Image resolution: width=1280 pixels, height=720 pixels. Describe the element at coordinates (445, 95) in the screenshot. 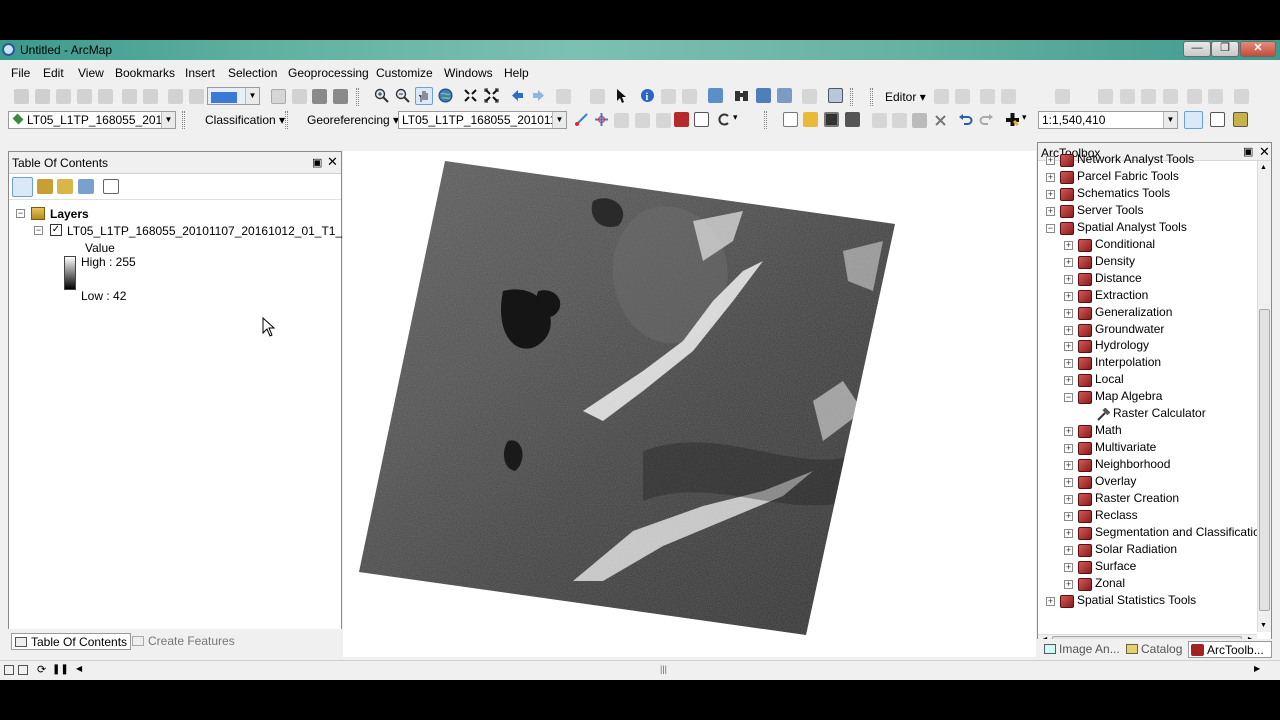

I see `full-extent-icon` at that location.